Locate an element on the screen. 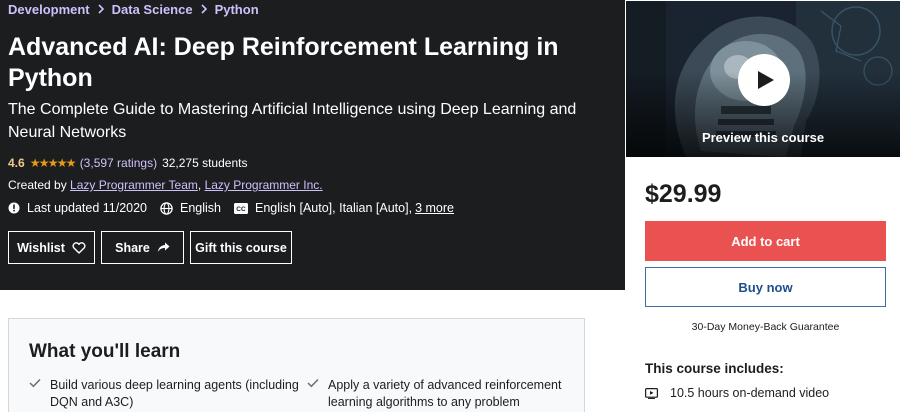 The width and height of the screenshot is (900, 412). svg-text: CC is located at coordinates (241, 209).